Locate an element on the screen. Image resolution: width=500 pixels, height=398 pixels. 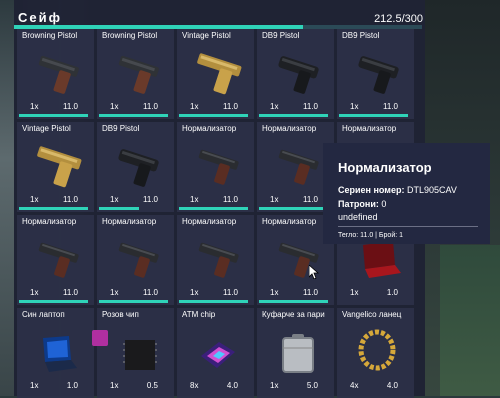
slot-name: Розов чип is located at coordinates (120, 314).